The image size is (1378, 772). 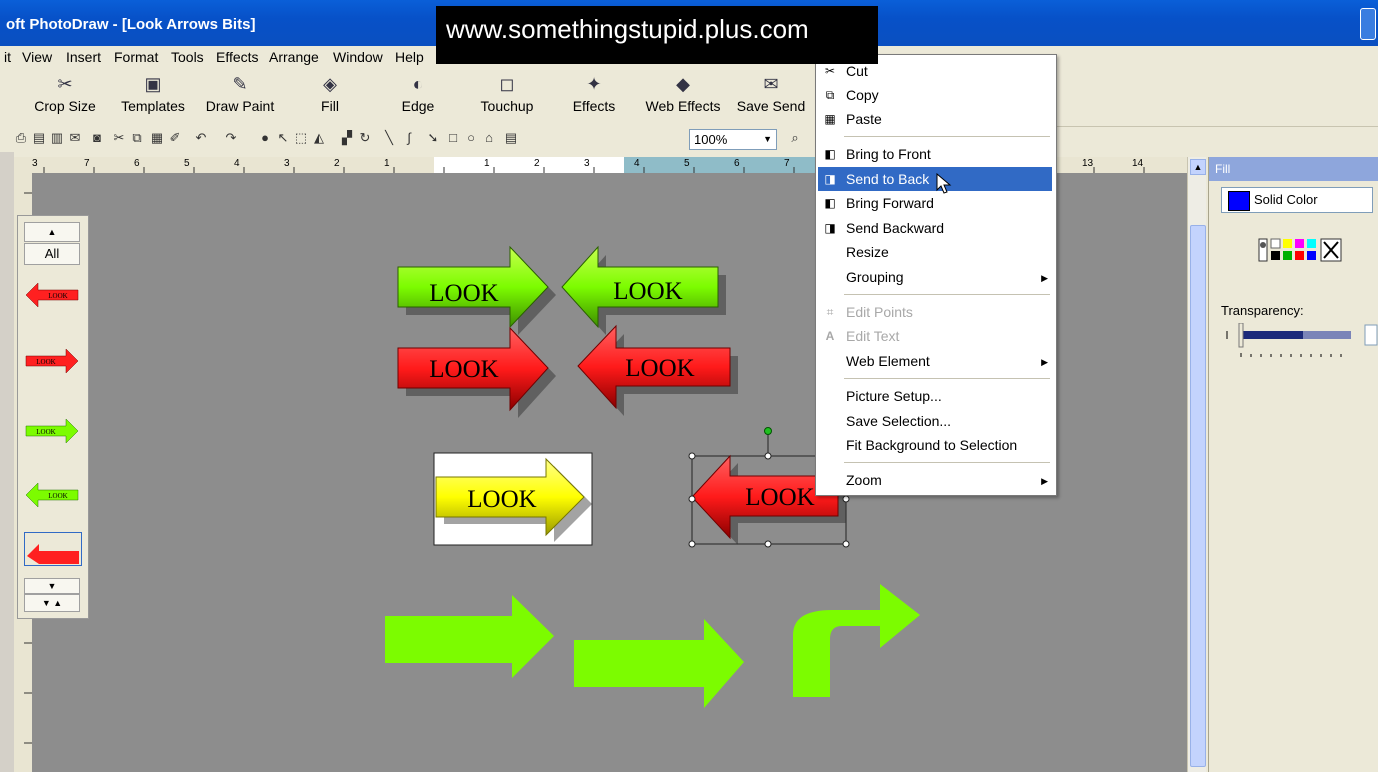 What do you see at coordinates (365, 138) in the screenshot?
I see `rotate-icon: ↻` at bounding box center [365, 138].